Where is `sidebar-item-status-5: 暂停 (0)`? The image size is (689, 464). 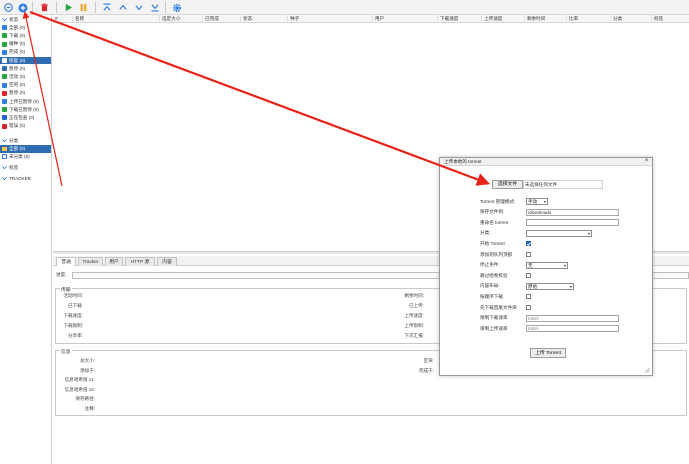 sidebar-item-status-5: 暂停 (0) is located at coordinates (25, 69).